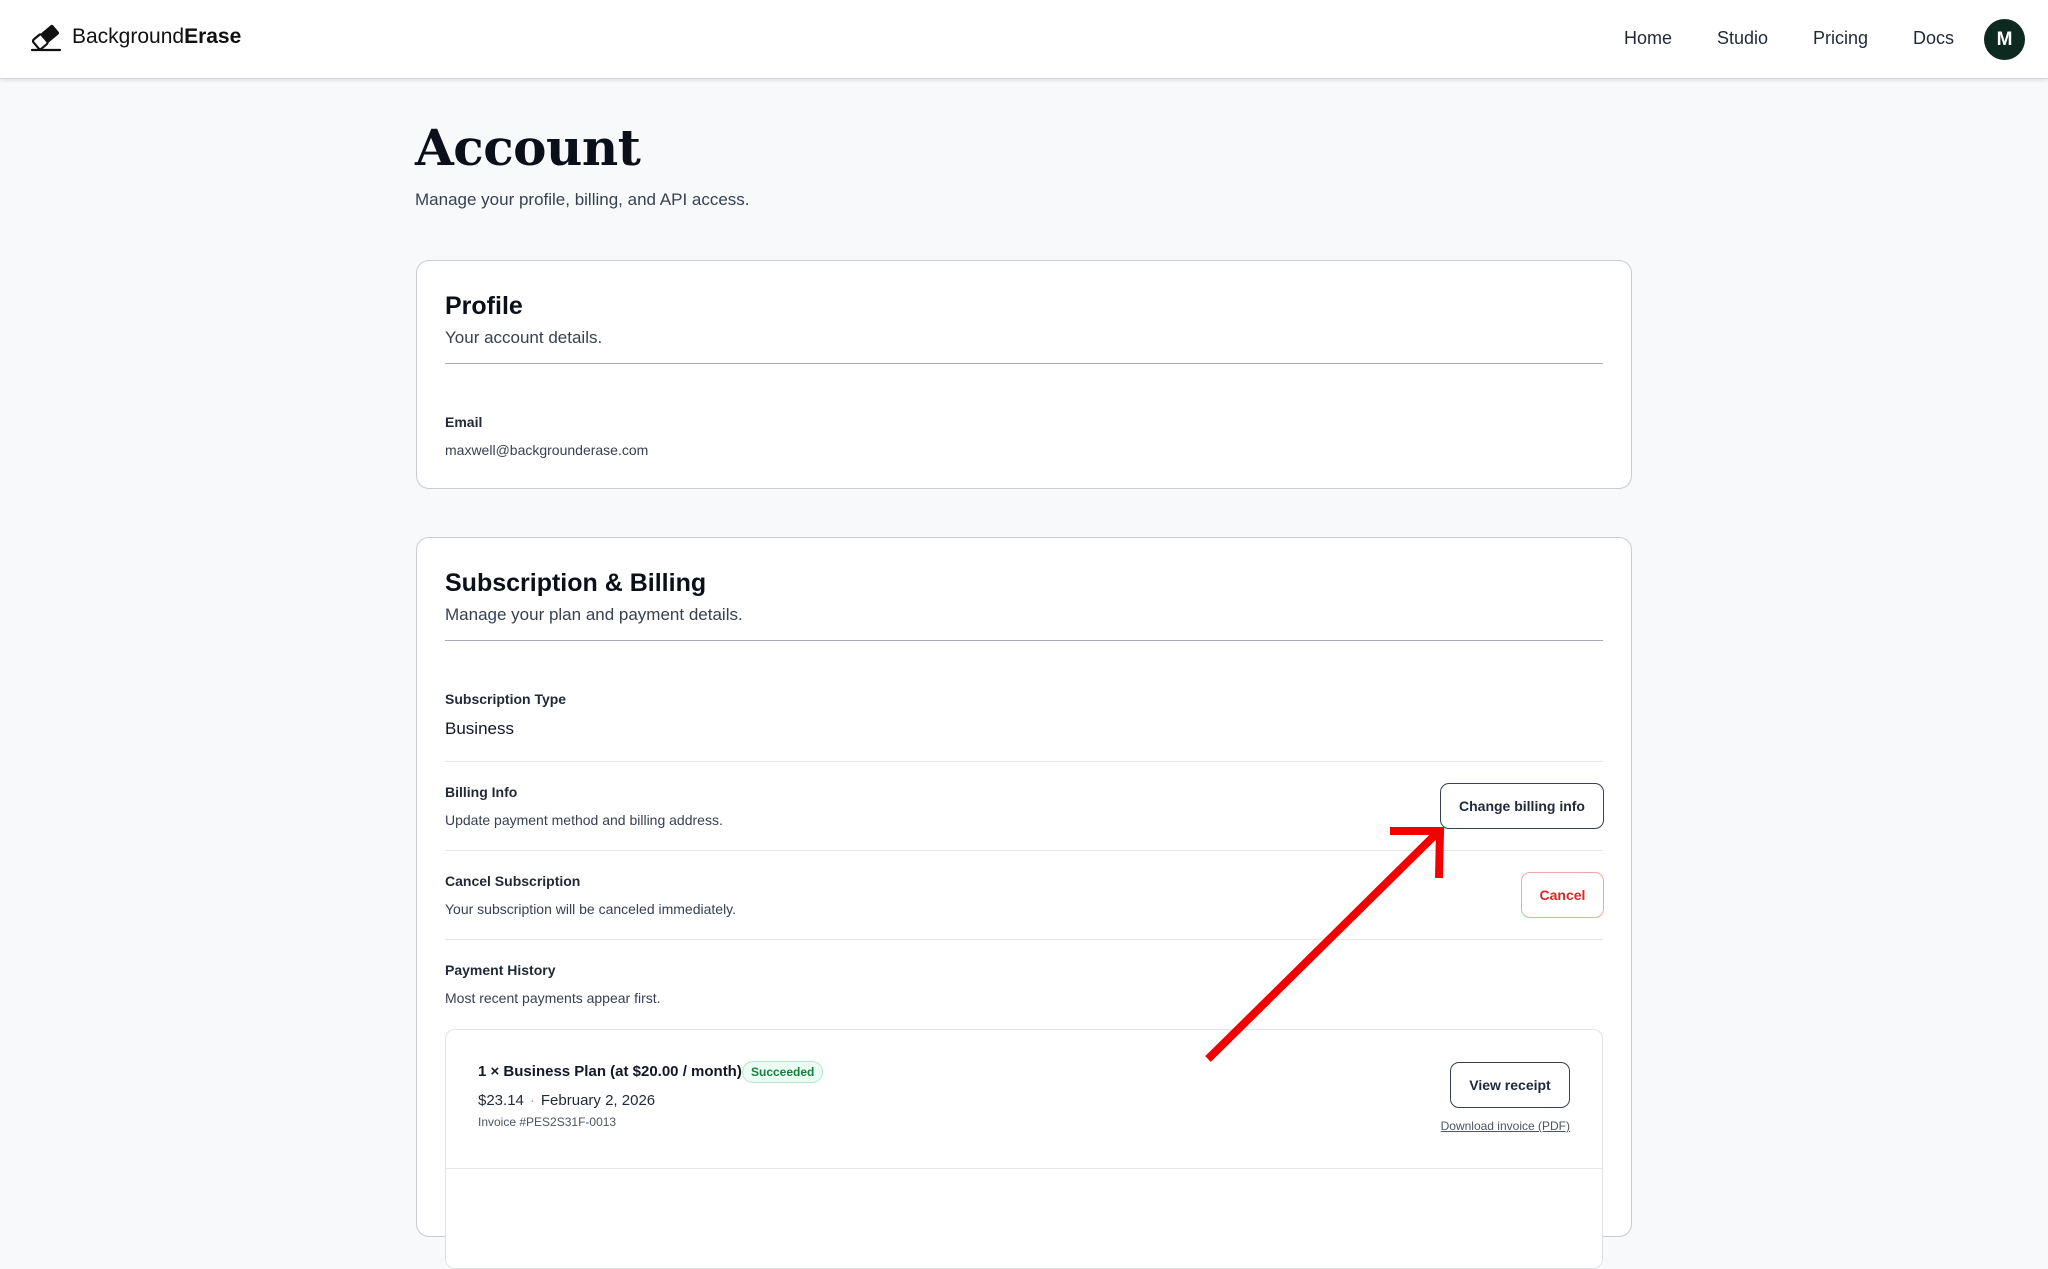  Describe the element at coordinates (598, 1100) in the screenshot. I see `payment-date: February 2, 2026` at that location.